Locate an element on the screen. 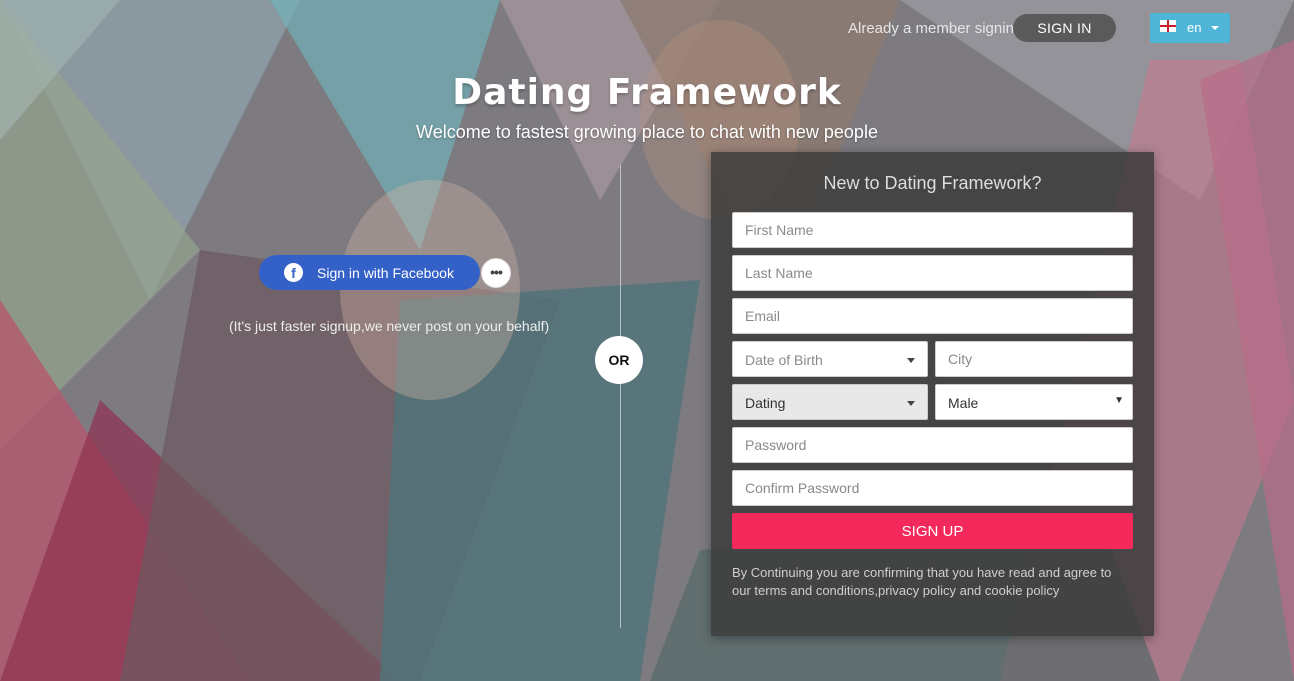 This screenshot has height=681, width=1294. top-bar: Already a member signin SIGN IN en is located at coordinates (647, 28).